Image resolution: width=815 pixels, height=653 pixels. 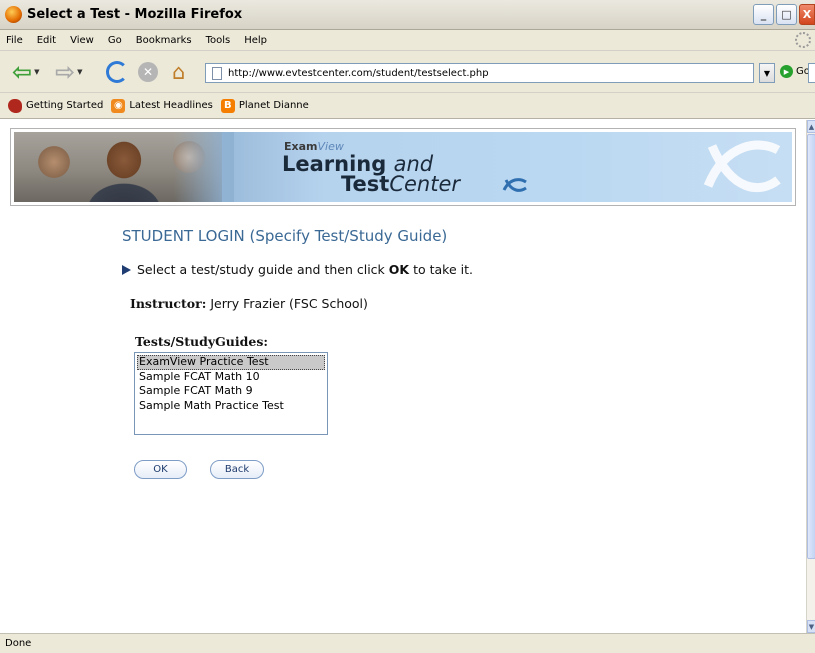 I want to click on forward-arrow-icon: ⇨, so click(x=65, y=72).